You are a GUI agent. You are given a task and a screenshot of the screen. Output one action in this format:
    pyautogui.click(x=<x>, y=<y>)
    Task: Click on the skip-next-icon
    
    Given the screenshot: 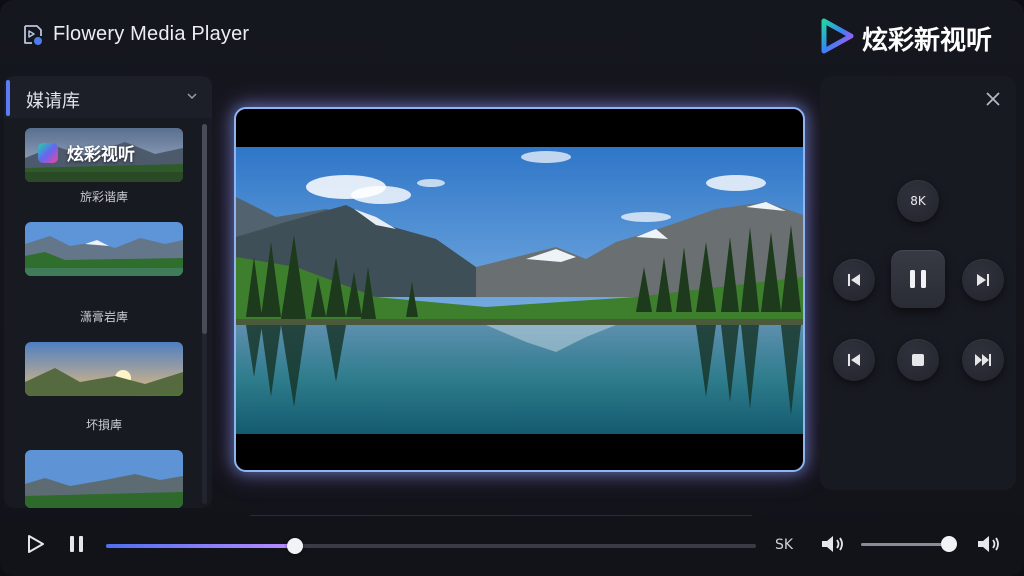 What is the action you would take?
    pyautogui.click(x=983, y=280)
    